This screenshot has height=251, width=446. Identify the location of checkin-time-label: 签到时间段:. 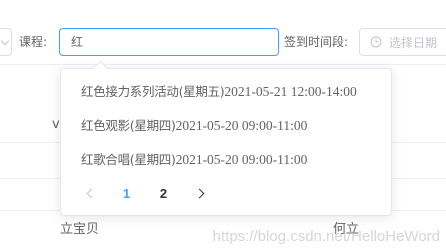
(316, 42).